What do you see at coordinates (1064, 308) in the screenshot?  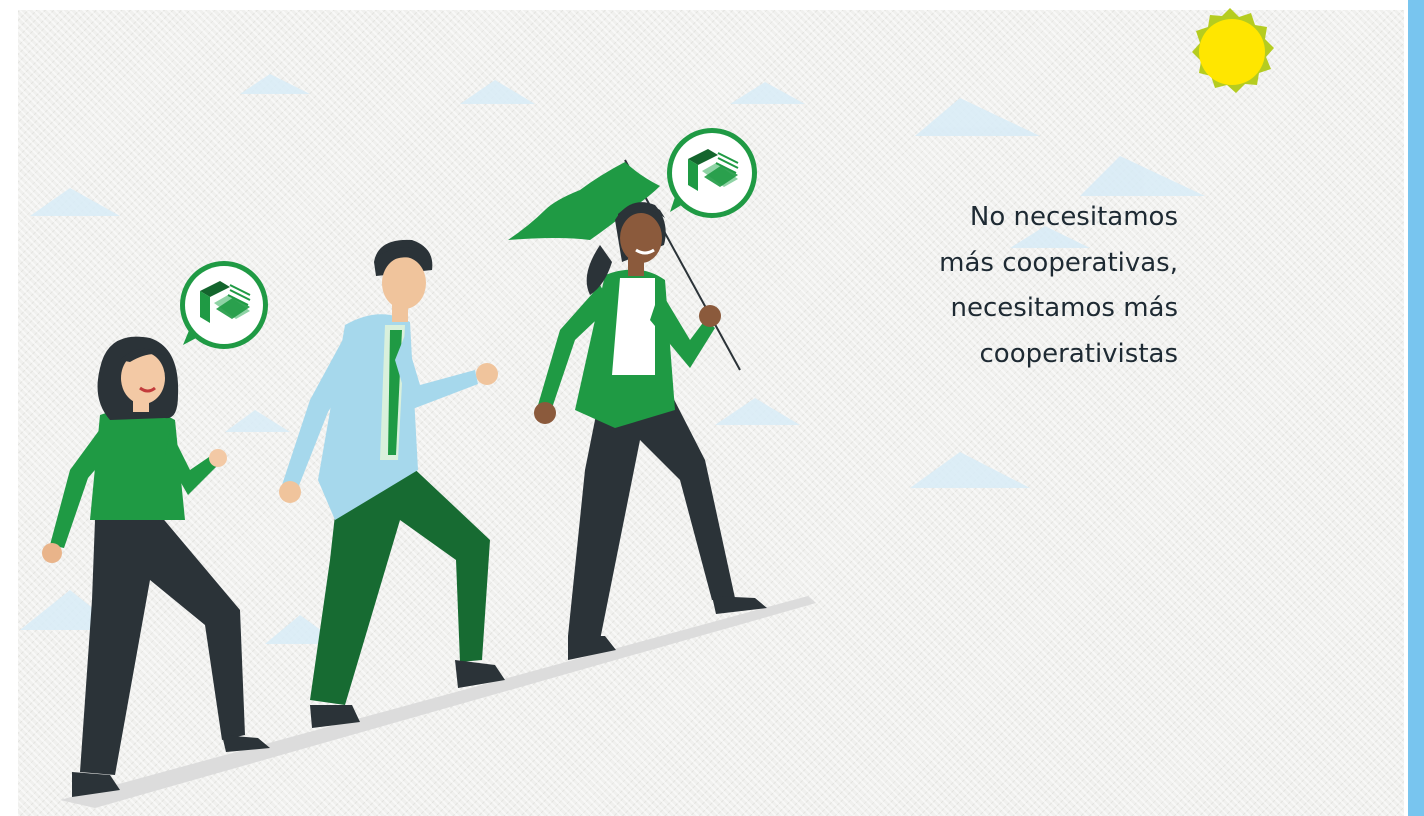 I see `quote-line: necesitamos más` at bounding box center [1064, 308].